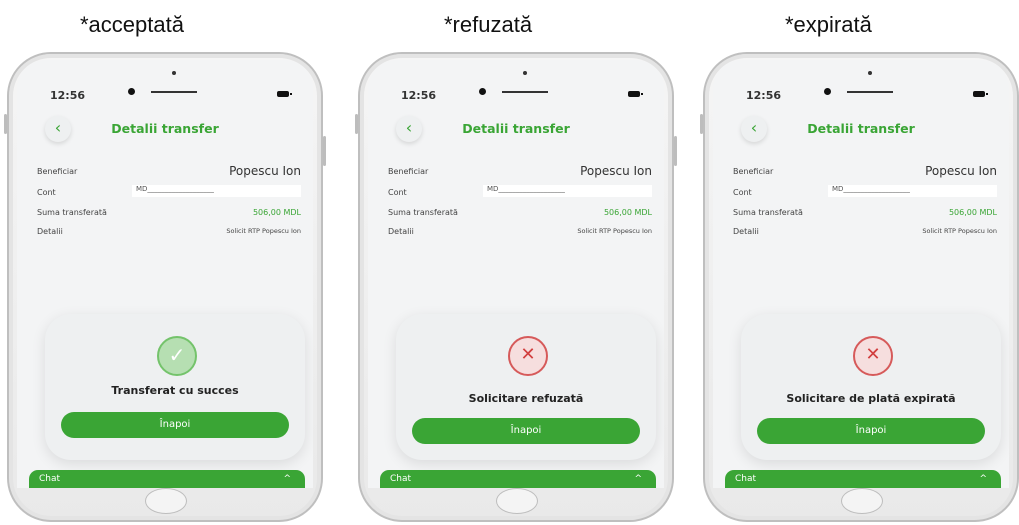 The image size is (1019, 525). I want to click on status-message: Solicitare refuzată, so click(526, 398).